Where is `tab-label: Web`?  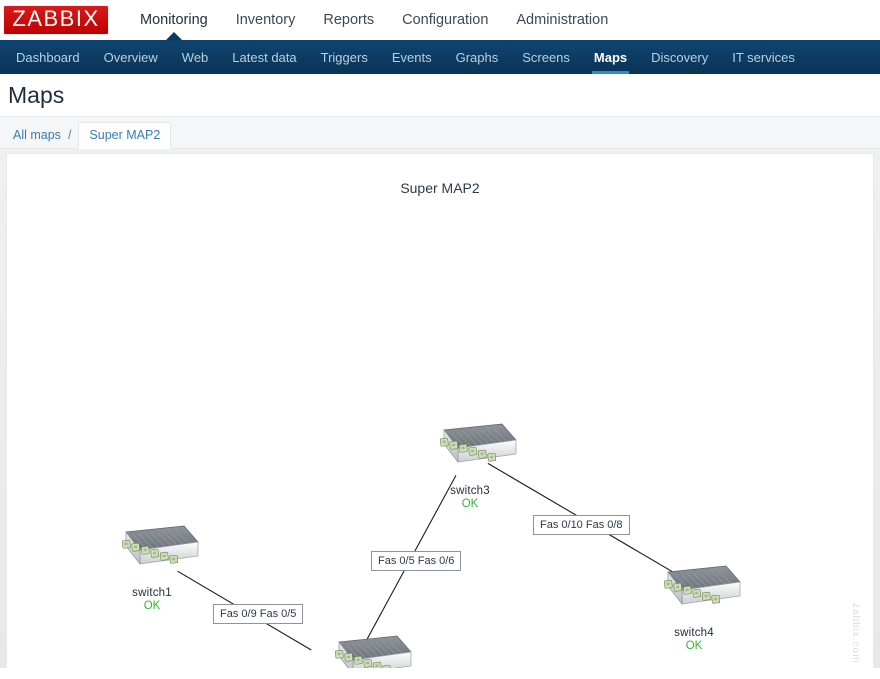
tab-label: Web is located at coordinates (195, 57).